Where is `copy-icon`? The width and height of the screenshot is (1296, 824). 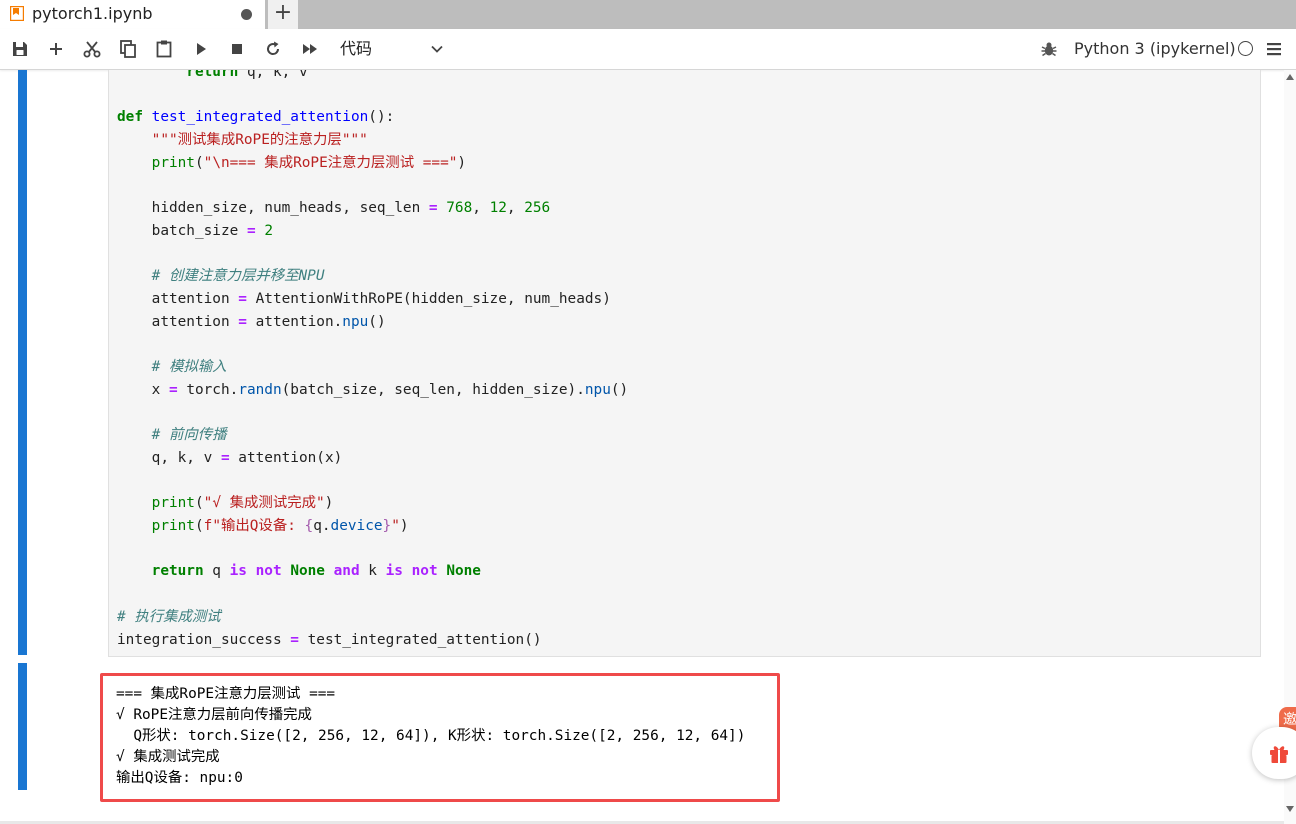
copy-icon is located at coordinates (128, 49).